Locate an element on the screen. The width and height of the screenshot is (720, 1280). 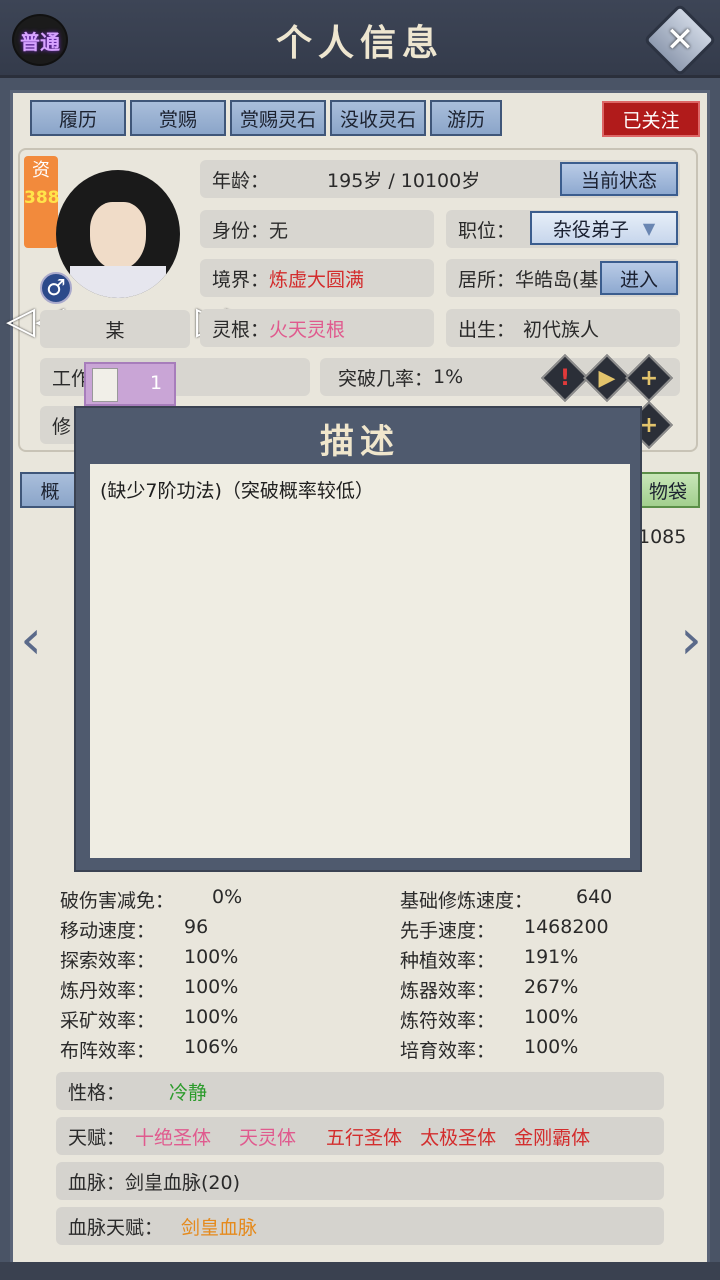
stat-item: 移动速度： 96 is located at coordinates (134, 929).